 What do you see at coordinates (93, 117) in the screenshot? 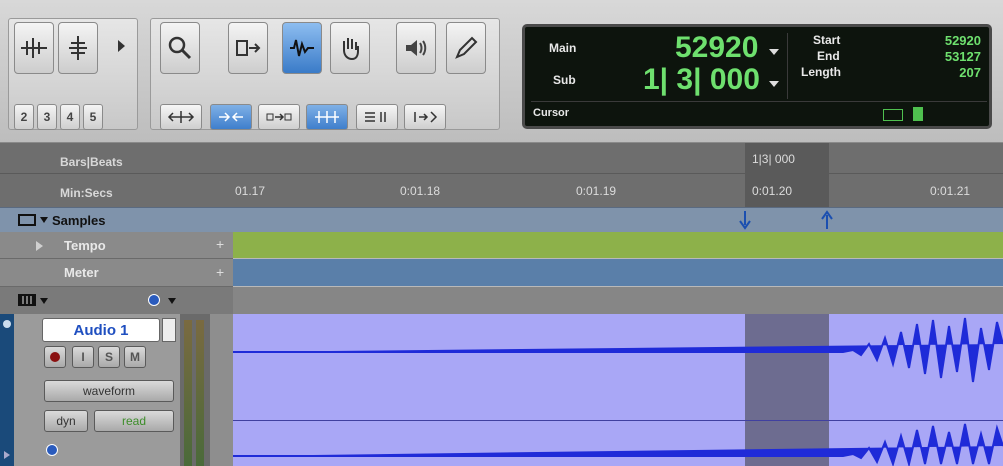
I see `zoom-preset-5: 5` at bounding box center [93, 117].